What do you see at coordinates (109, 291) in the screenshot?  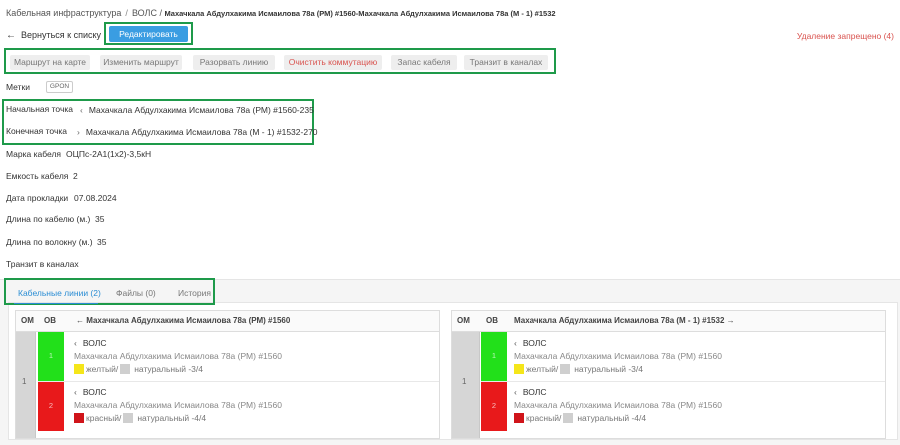 I see `tabs-highlight: Кабельные линии (2) Файлы (0) История` at bounding box center [109, 291].